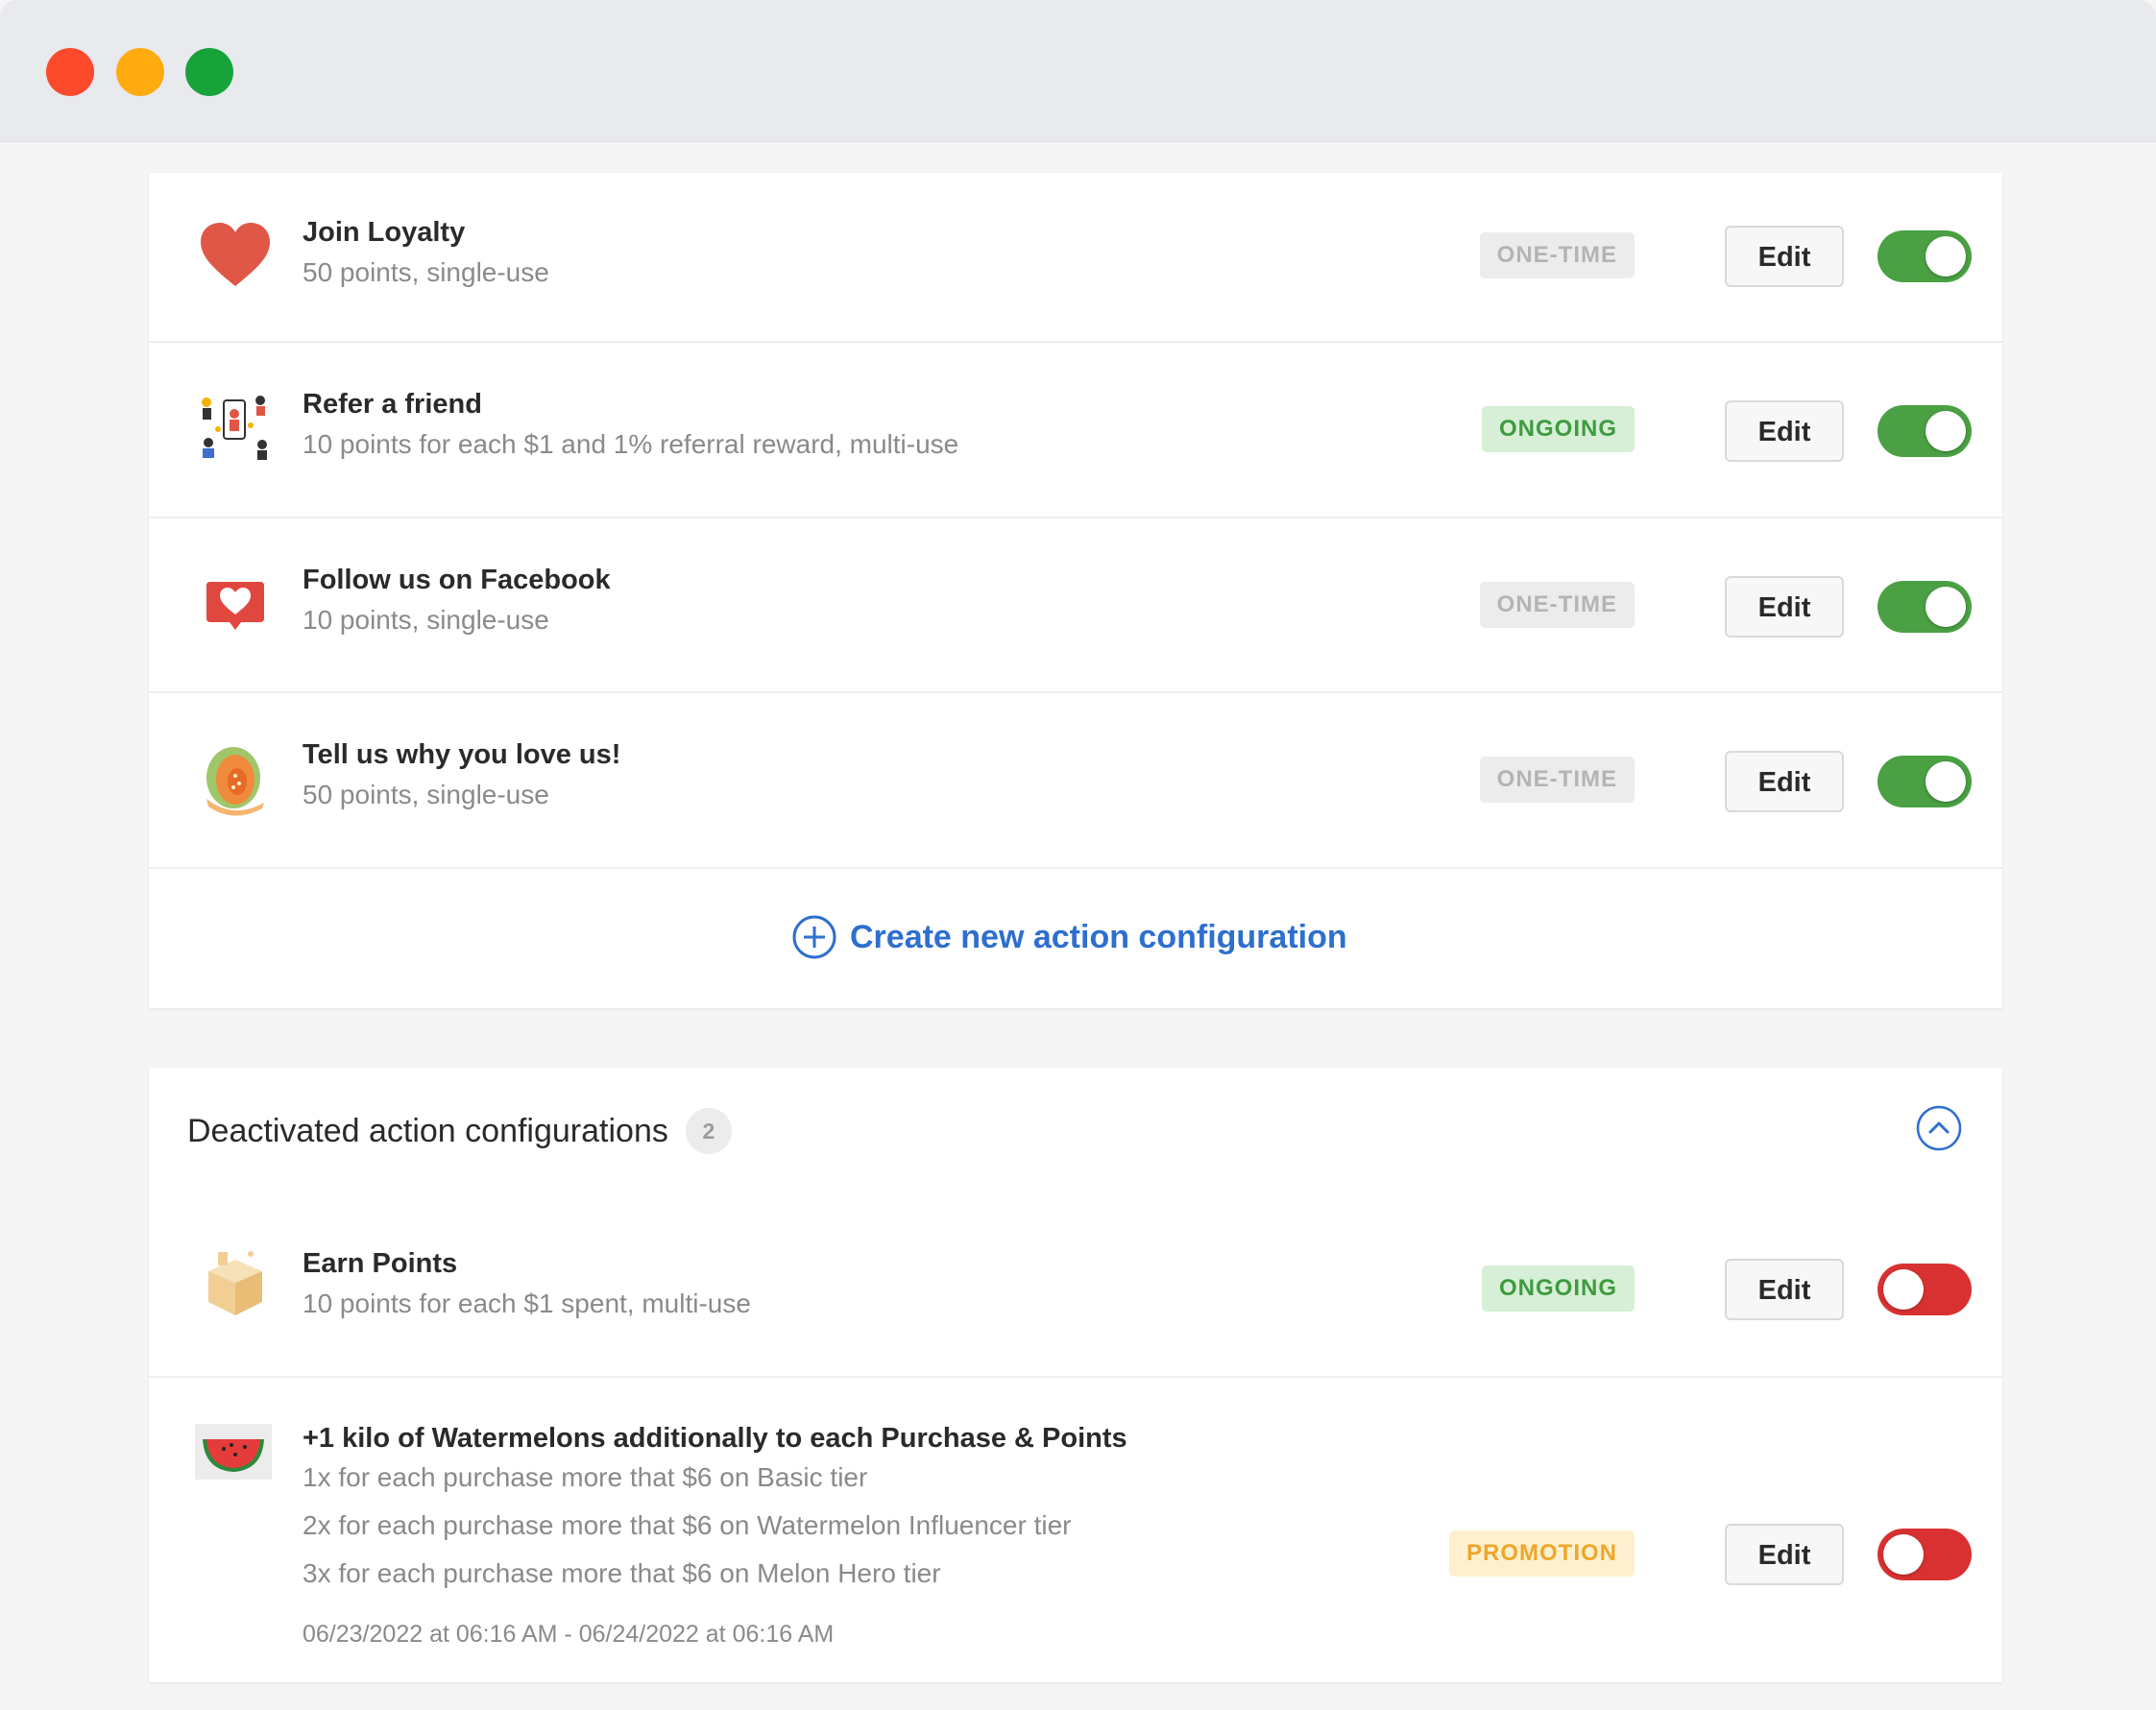  Describe the element at coordinates (140, 72) in the screenshot. I see `minimize-window-button` at that location.